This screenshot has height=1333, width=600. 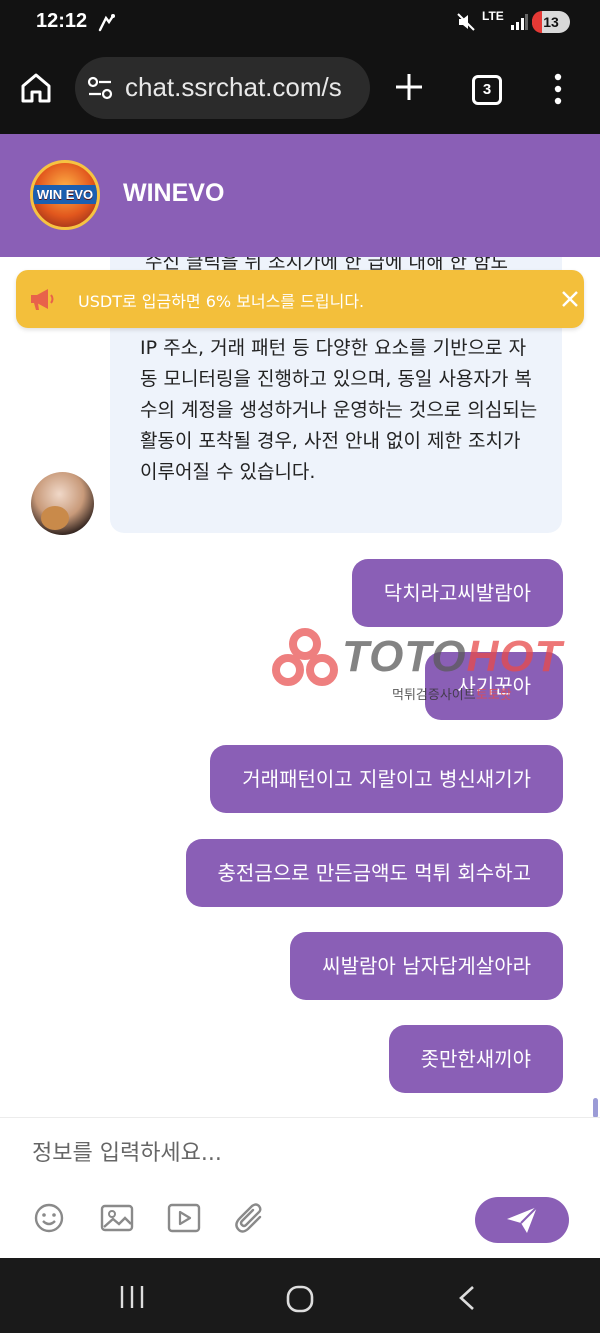 I want to click on home-button, so click(x=38, y=90).